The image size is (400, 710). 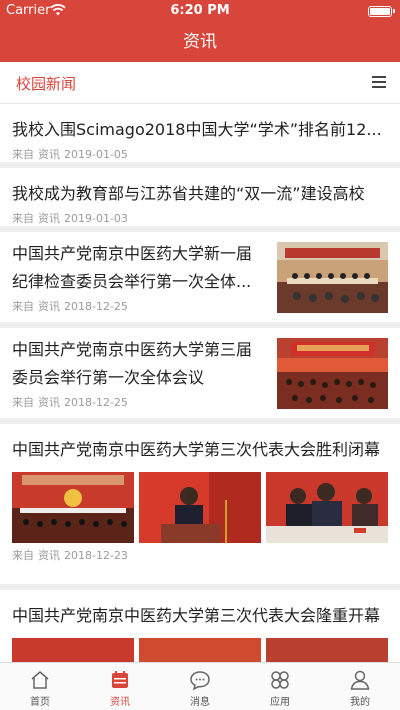 I want to click on news-meta: 来自 资讯 2019-01-05, so click(x=70, y=154).